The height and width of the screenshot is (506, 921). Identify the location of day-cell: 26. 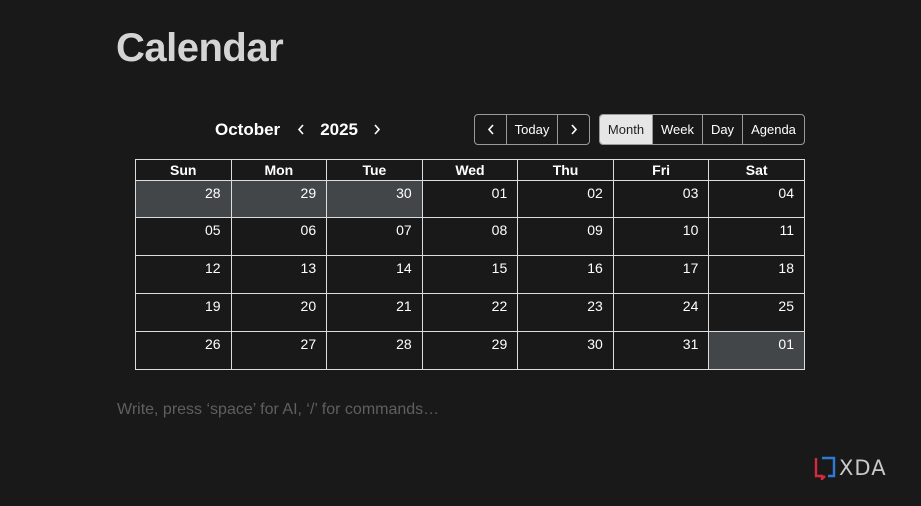
(183, 350).